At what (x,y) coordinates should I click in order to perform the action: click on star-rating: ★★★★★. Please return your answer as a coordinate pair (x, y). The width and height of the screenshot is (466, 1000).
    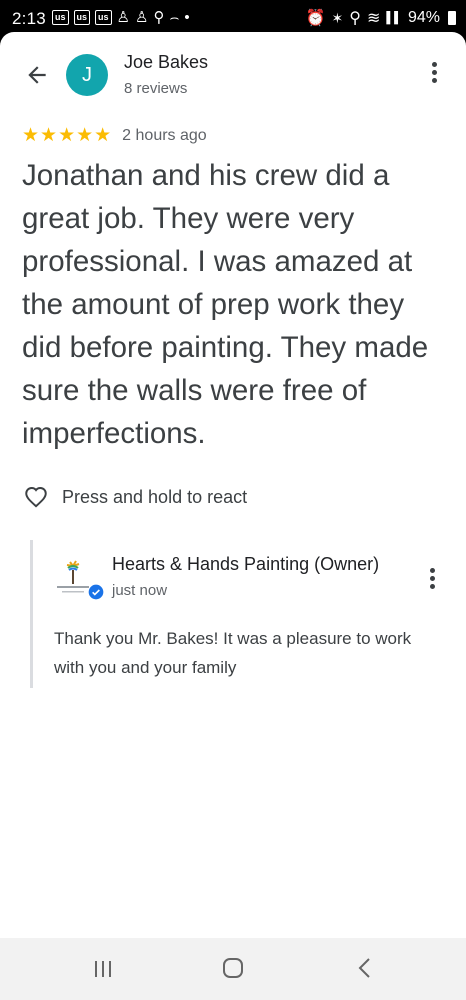
    Looking at the image, I should click on (67, 135).